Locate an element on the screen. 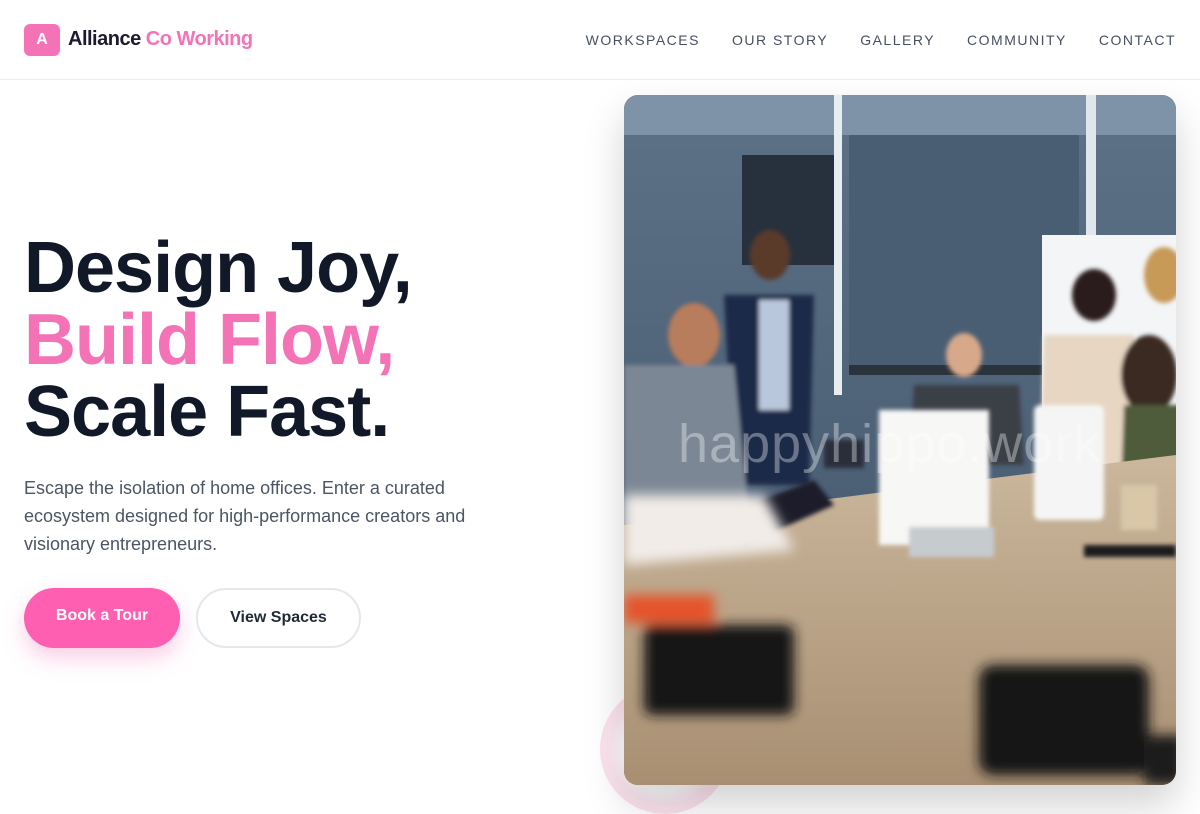 The image size is (1200, 814). brand-name-primary: Alliance is located at coordinates (104, 39).